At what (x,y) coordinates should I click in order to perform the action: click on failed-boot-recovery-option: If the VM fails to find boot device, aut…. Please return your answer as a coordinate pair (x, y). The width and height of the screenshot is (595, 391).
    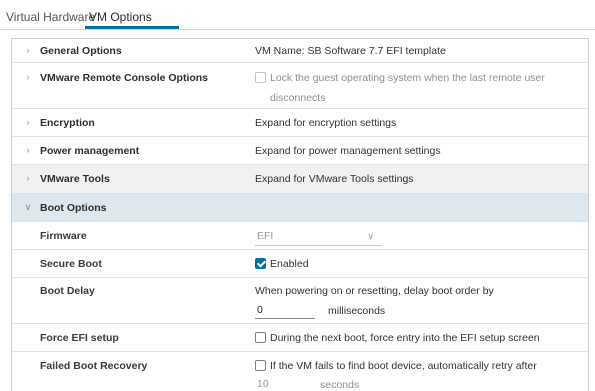
    Looking at the image, I should click on (396, 366).